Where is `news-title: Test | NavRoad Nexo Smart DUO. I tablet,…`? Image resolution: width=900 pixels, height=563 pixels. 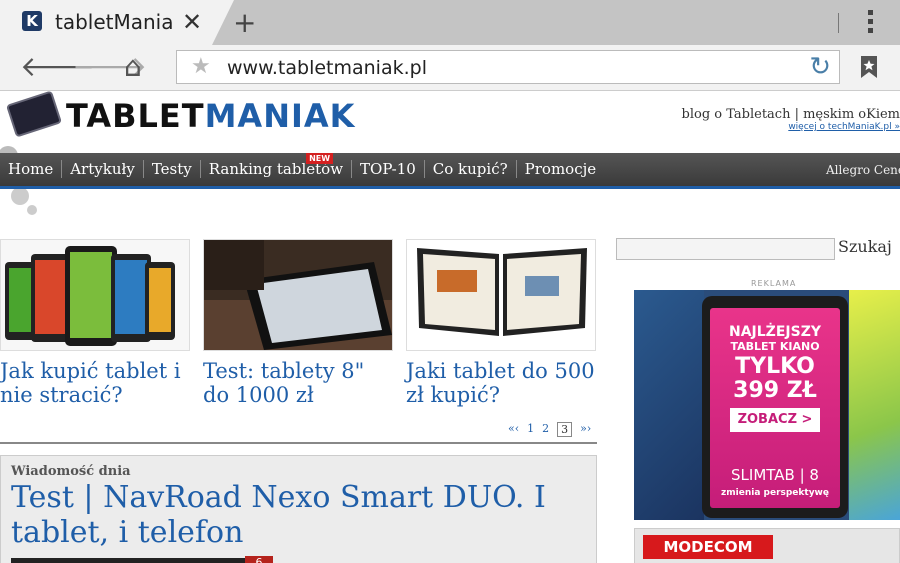 news-title: Test | NavRoad Nexo Smart DUO. I tablet,… is located at coordinates (291, 515).